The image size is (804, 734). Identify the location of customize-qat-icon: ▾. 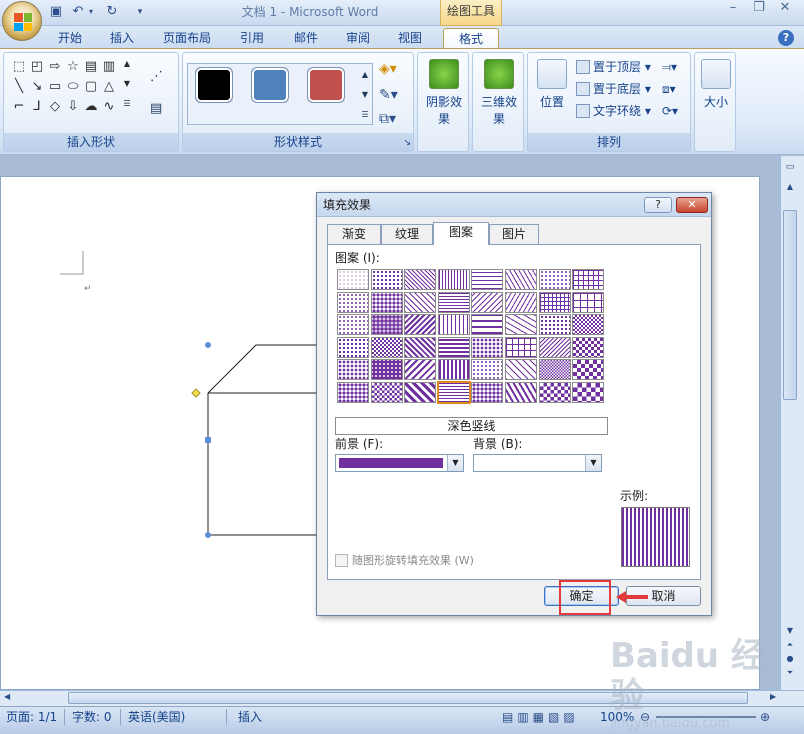
(140, 12).